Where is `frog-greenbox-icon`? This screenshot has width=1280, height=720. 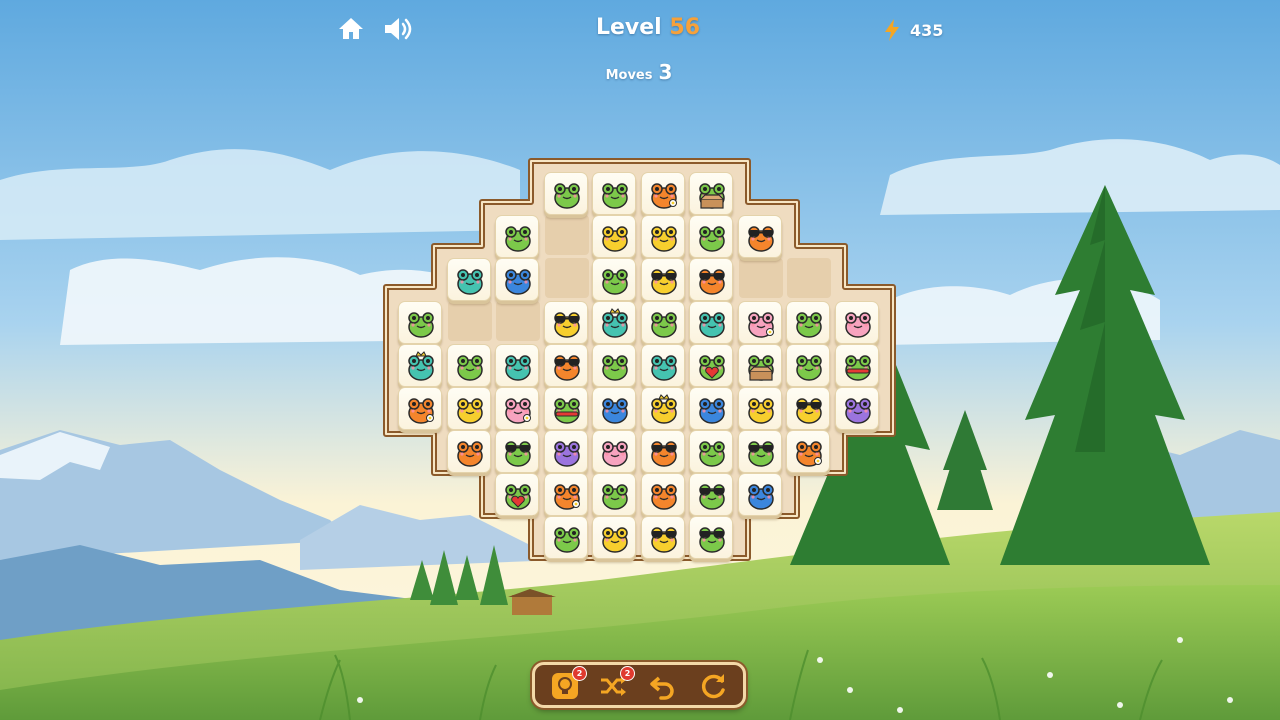 frog-greenbox-icon is located at coordinates (761, 368).